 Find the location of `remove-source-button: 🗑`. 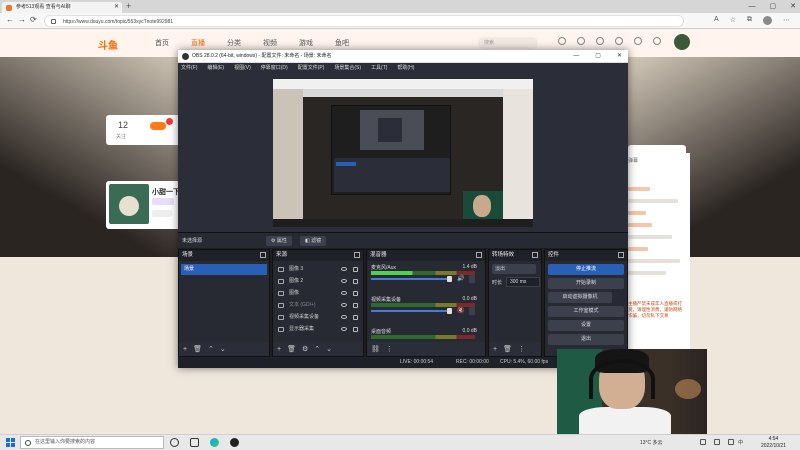

remove-source-button: 🗑 is located at coordinates (291, 349).